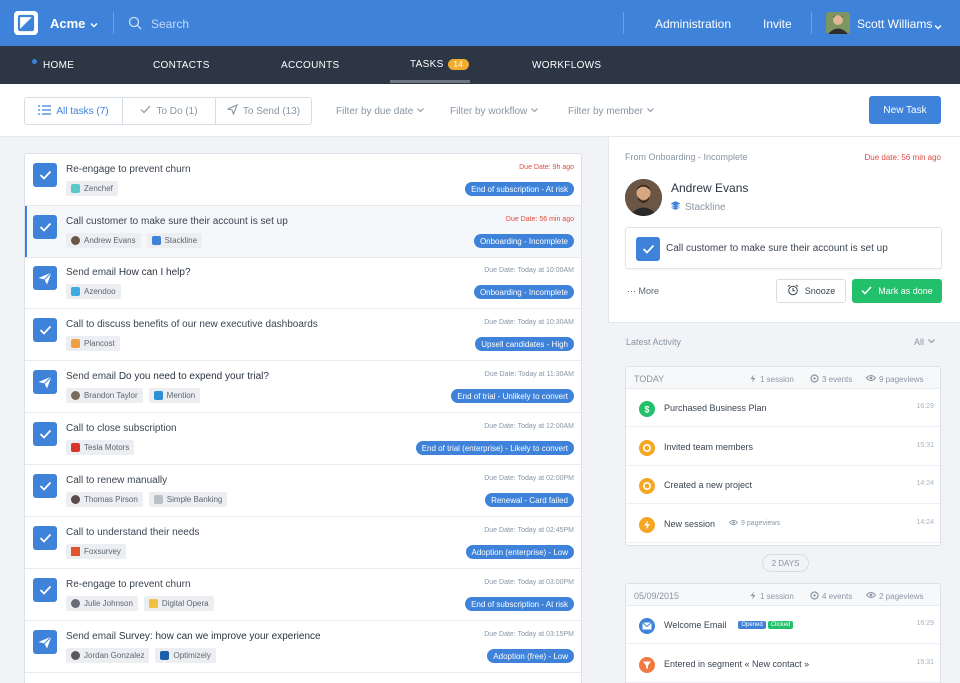 The width and height of the screenshot is (960, 683). What do you see at coordinates (530, 656) in the screenshot?
I see `workflow-badge: Adoption (free) - Low` at bounding box center [530, 656].